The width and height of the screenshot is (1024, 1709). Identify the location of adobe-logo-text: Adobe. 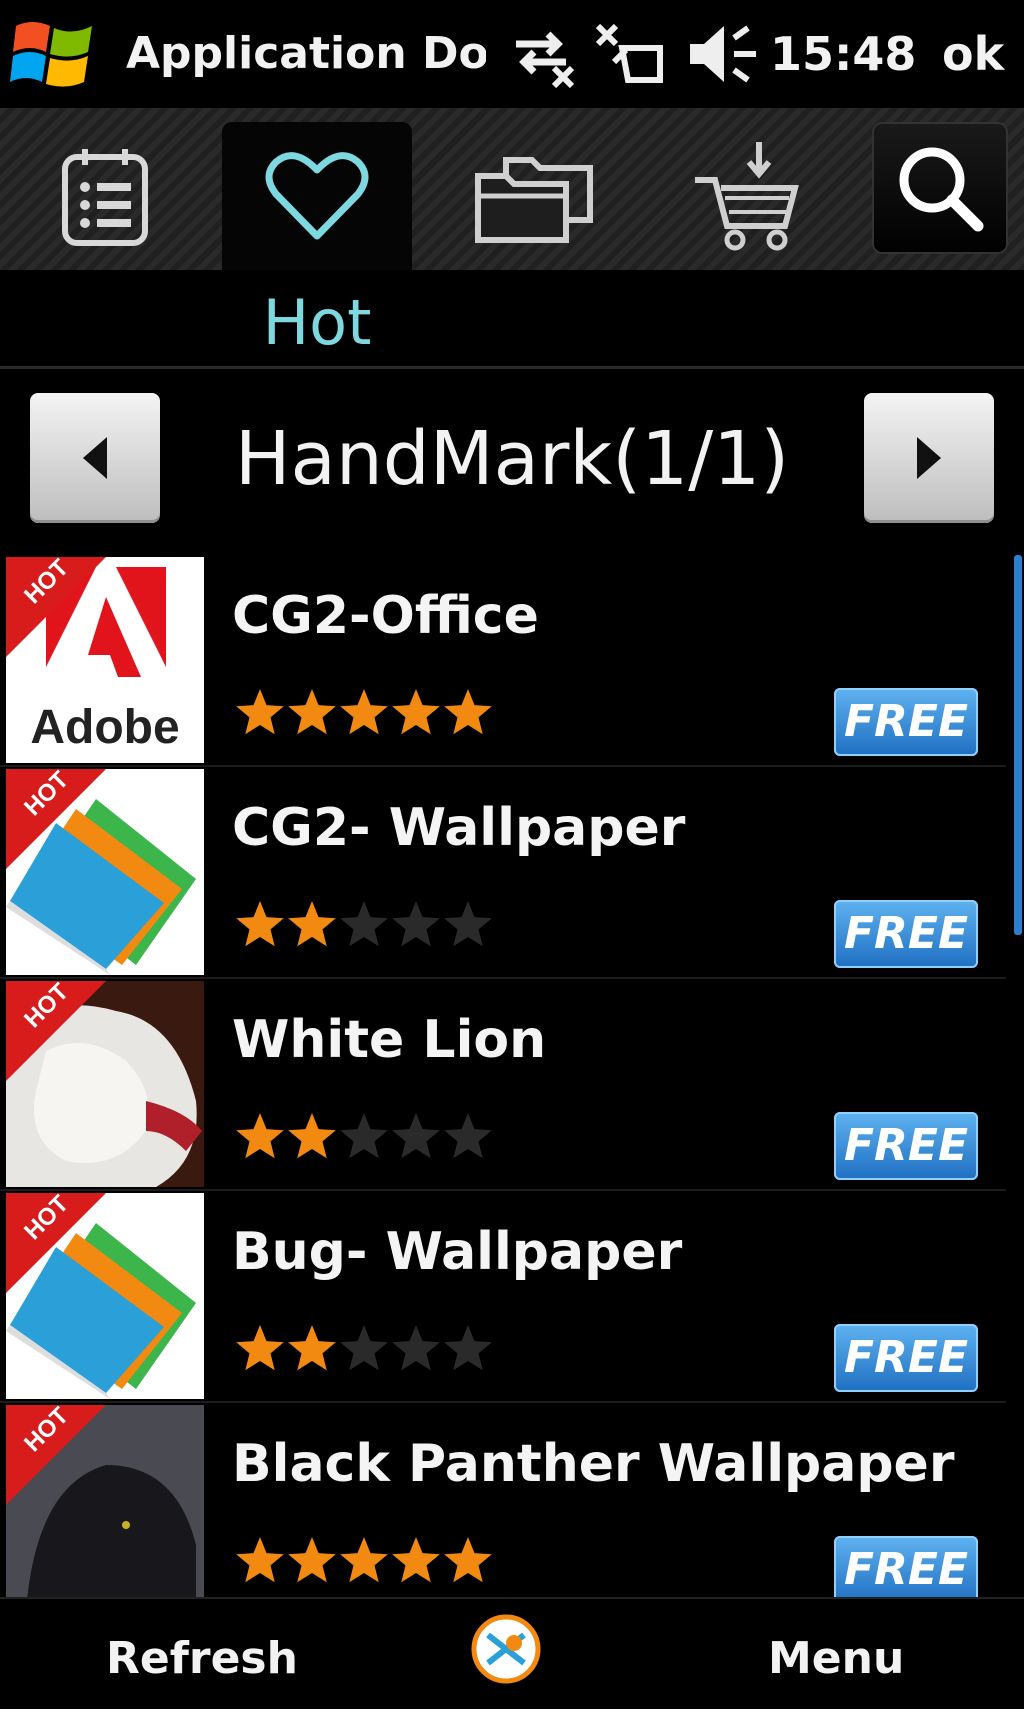
(104, 727).